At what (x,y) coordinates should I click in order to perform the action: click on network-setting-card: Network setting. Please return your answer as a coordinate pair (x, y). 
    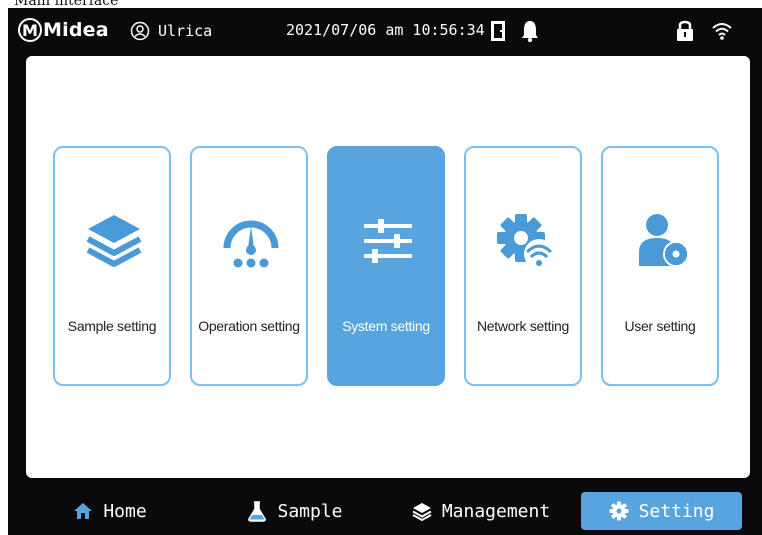
    Looking at the image, I should click on (523, 266).